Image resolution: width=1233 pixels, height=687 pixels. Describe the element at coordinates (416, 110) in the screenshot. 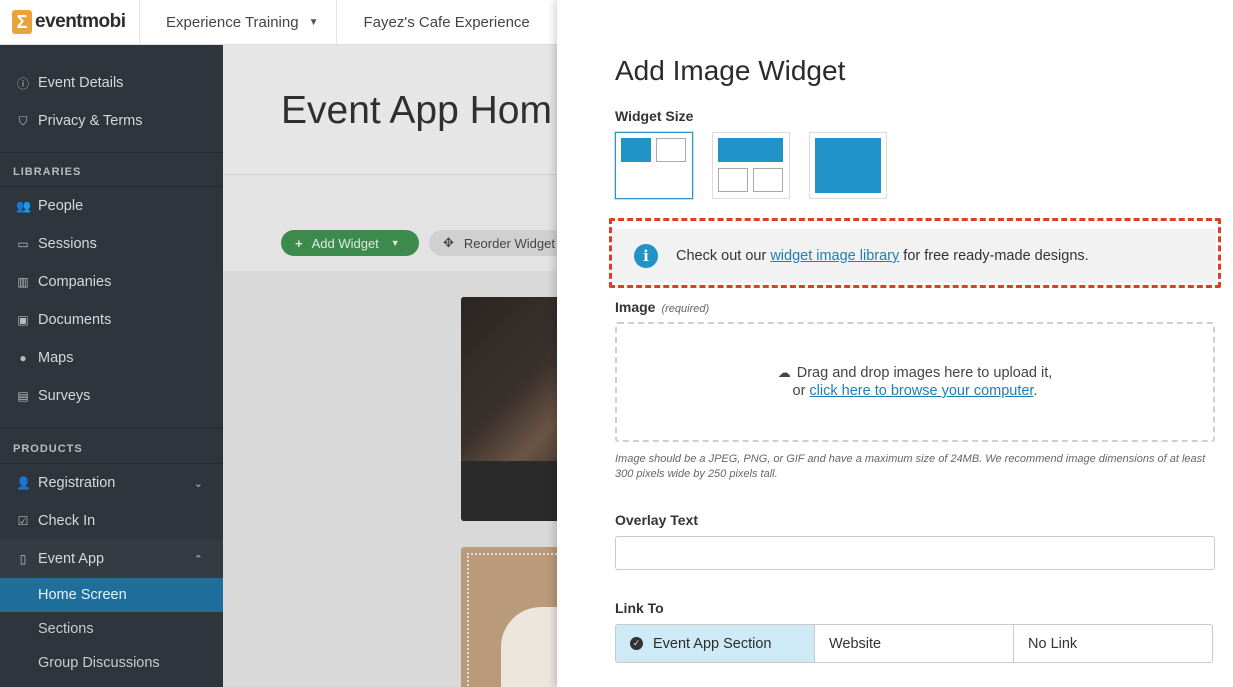

I see `page-title: Event App Hom` at that location.